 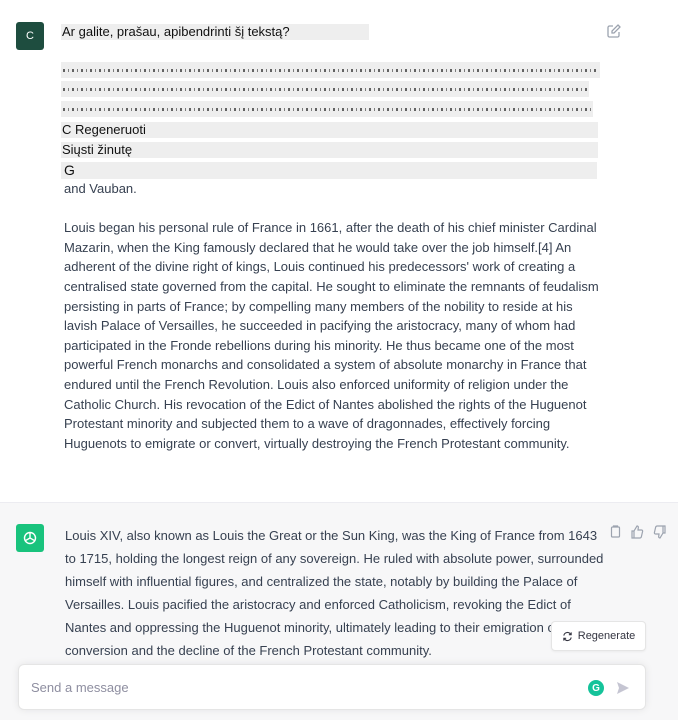 I want to click on edit-icon, so click(x=614, y=31).